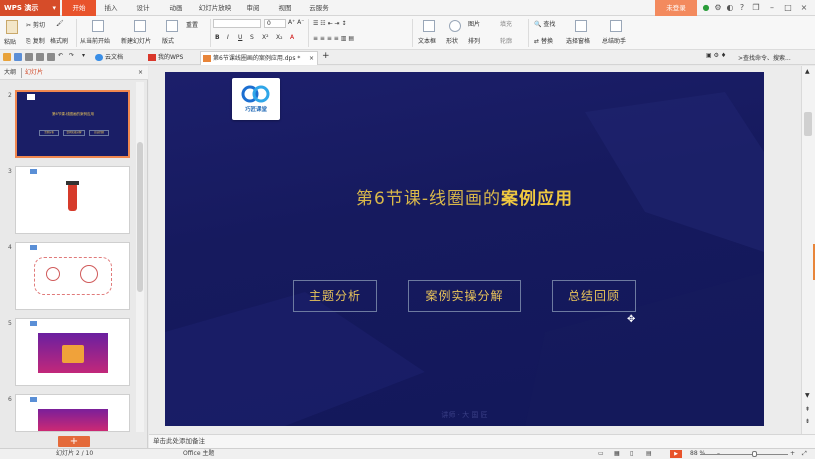  What do you see at coordinates (807, 409) in the screenshot?
I see `previous-slide-icon: ⇞` at bounding box center [807, 409].